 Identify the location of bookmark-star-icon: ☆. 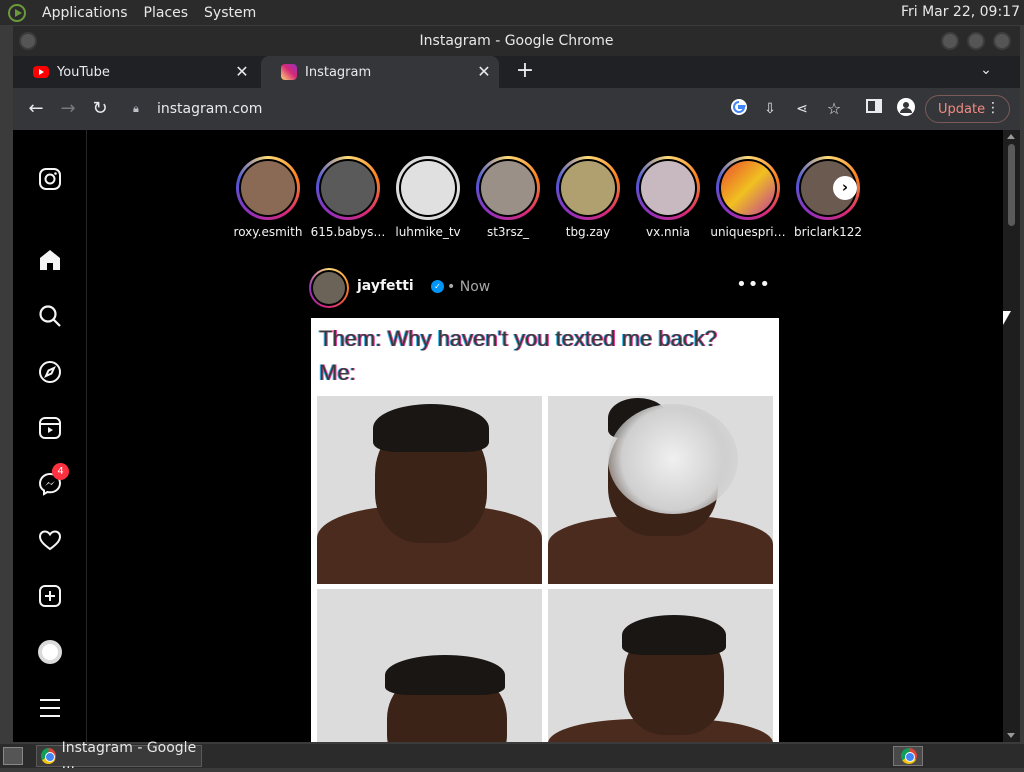
(834, 109).